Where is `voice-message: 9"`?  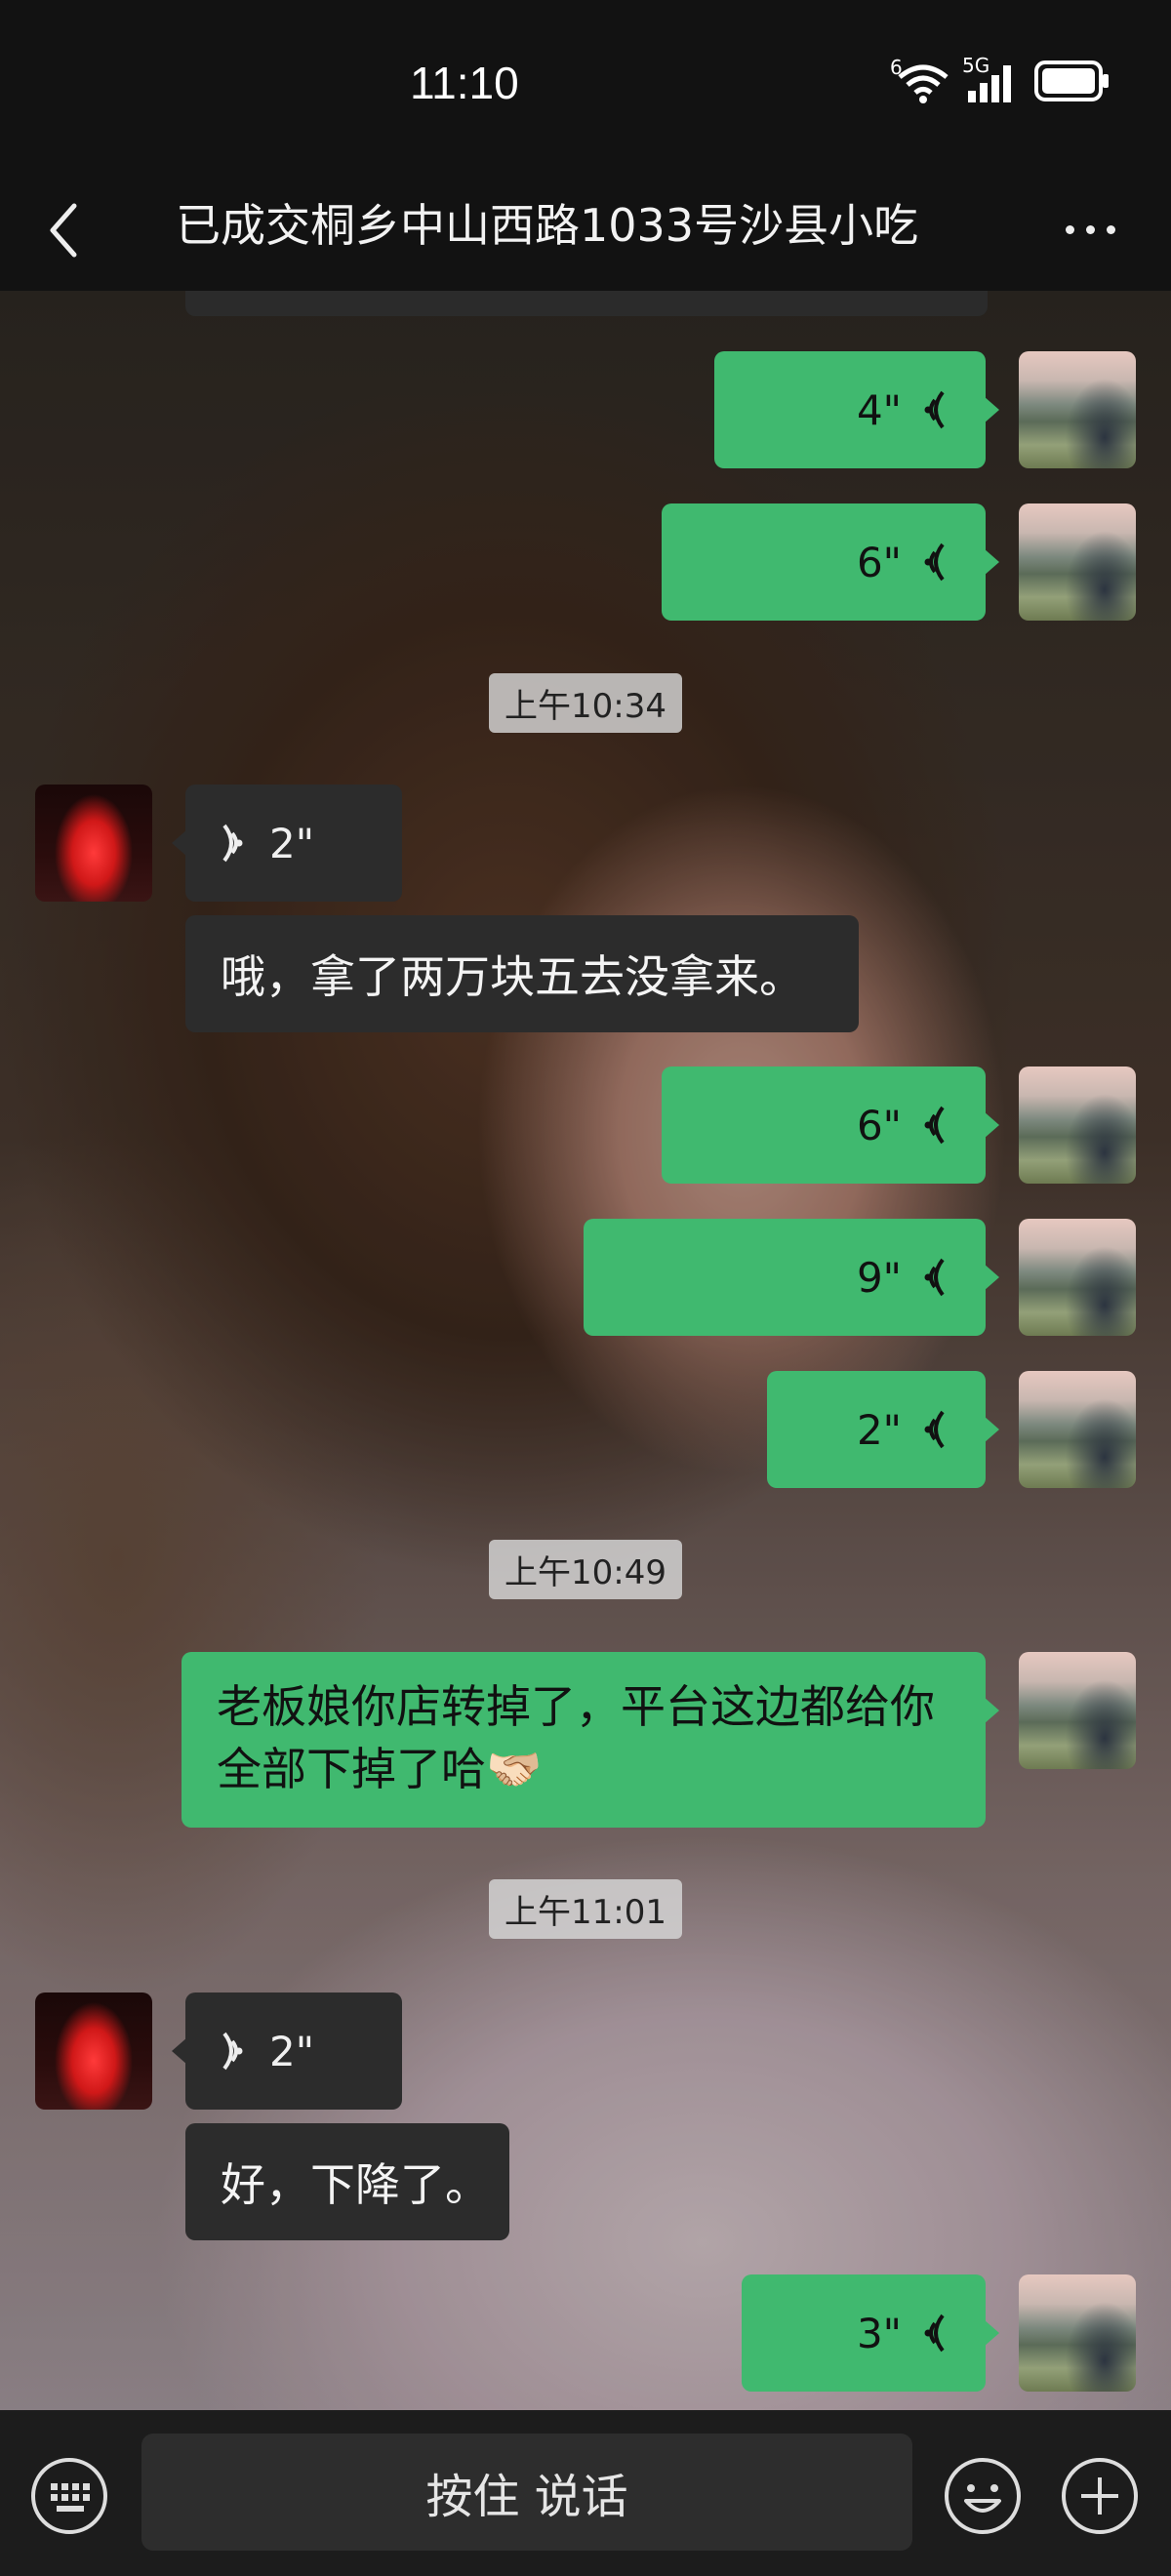 voice-message: 9" is located at coordinates (791, 1277).